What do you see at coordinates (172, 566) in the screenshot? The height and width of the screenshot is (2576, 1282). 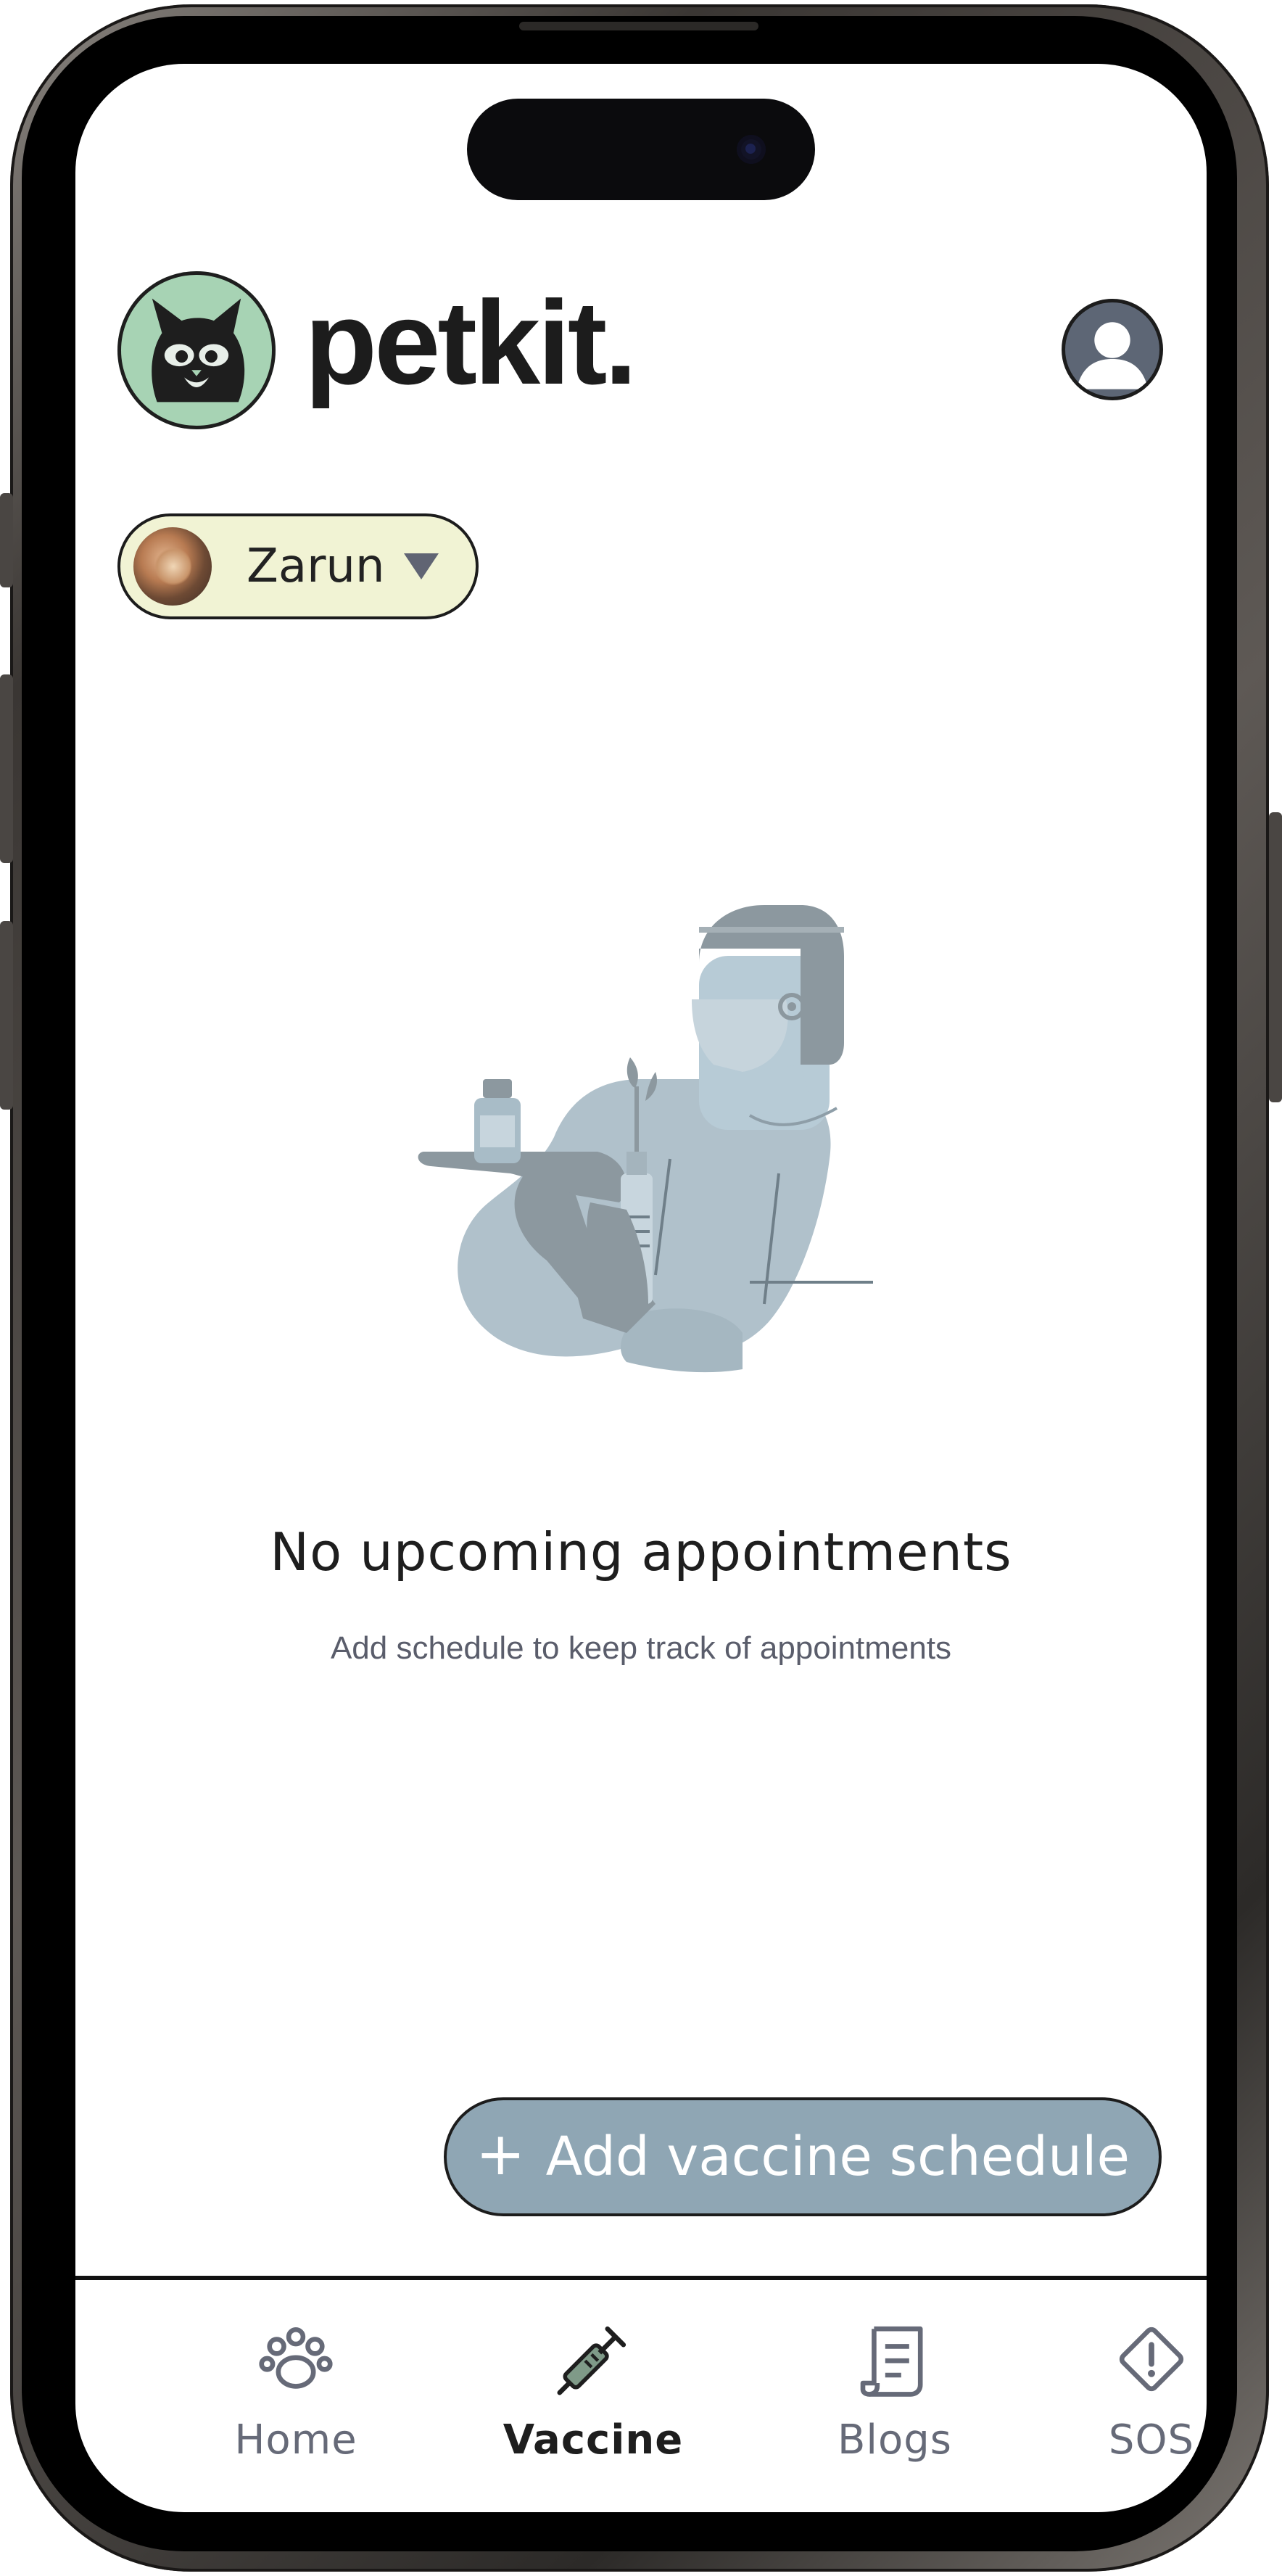 I see `pet-photo` at bounding box center [172, 566].